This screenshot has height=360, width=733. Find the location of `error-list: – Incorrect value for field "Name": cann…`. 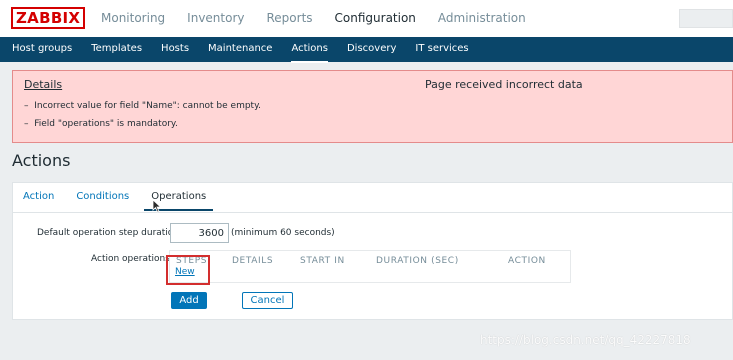

error-list: – Incorrect value for field "Name": cann… is located at coordinates (142, 119).